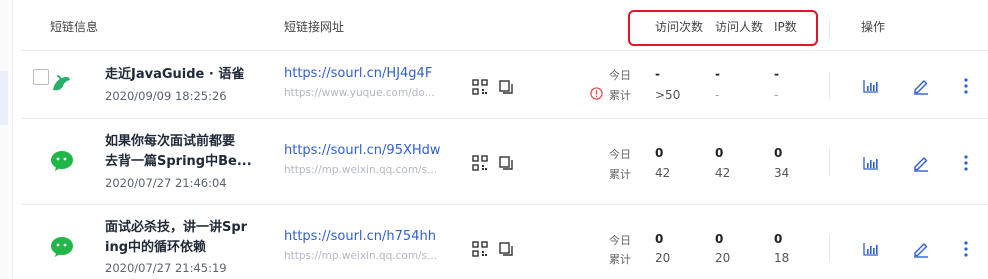 The width and height of the screenshot is (988, 279). Describe the element at coordinates (776, 95) in the screenshot. I see `ip-total: -` at that location.